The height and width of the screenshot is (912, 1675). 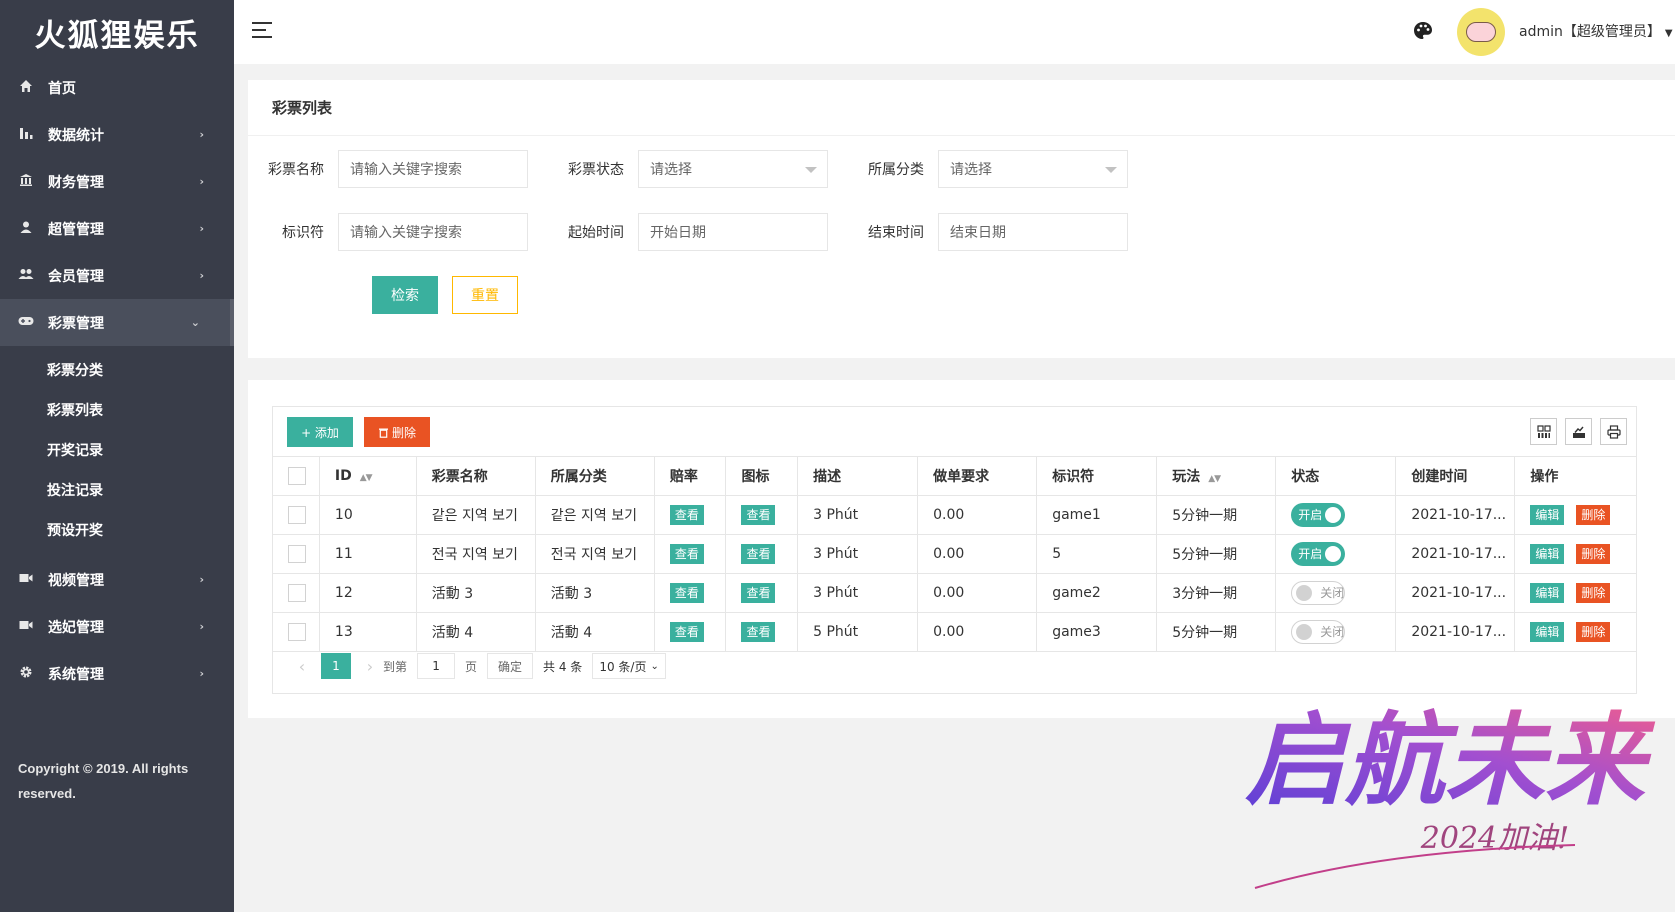 I want to click on user-menu: admin【超级管理员】 ▼, so click(x=1596, y=31).